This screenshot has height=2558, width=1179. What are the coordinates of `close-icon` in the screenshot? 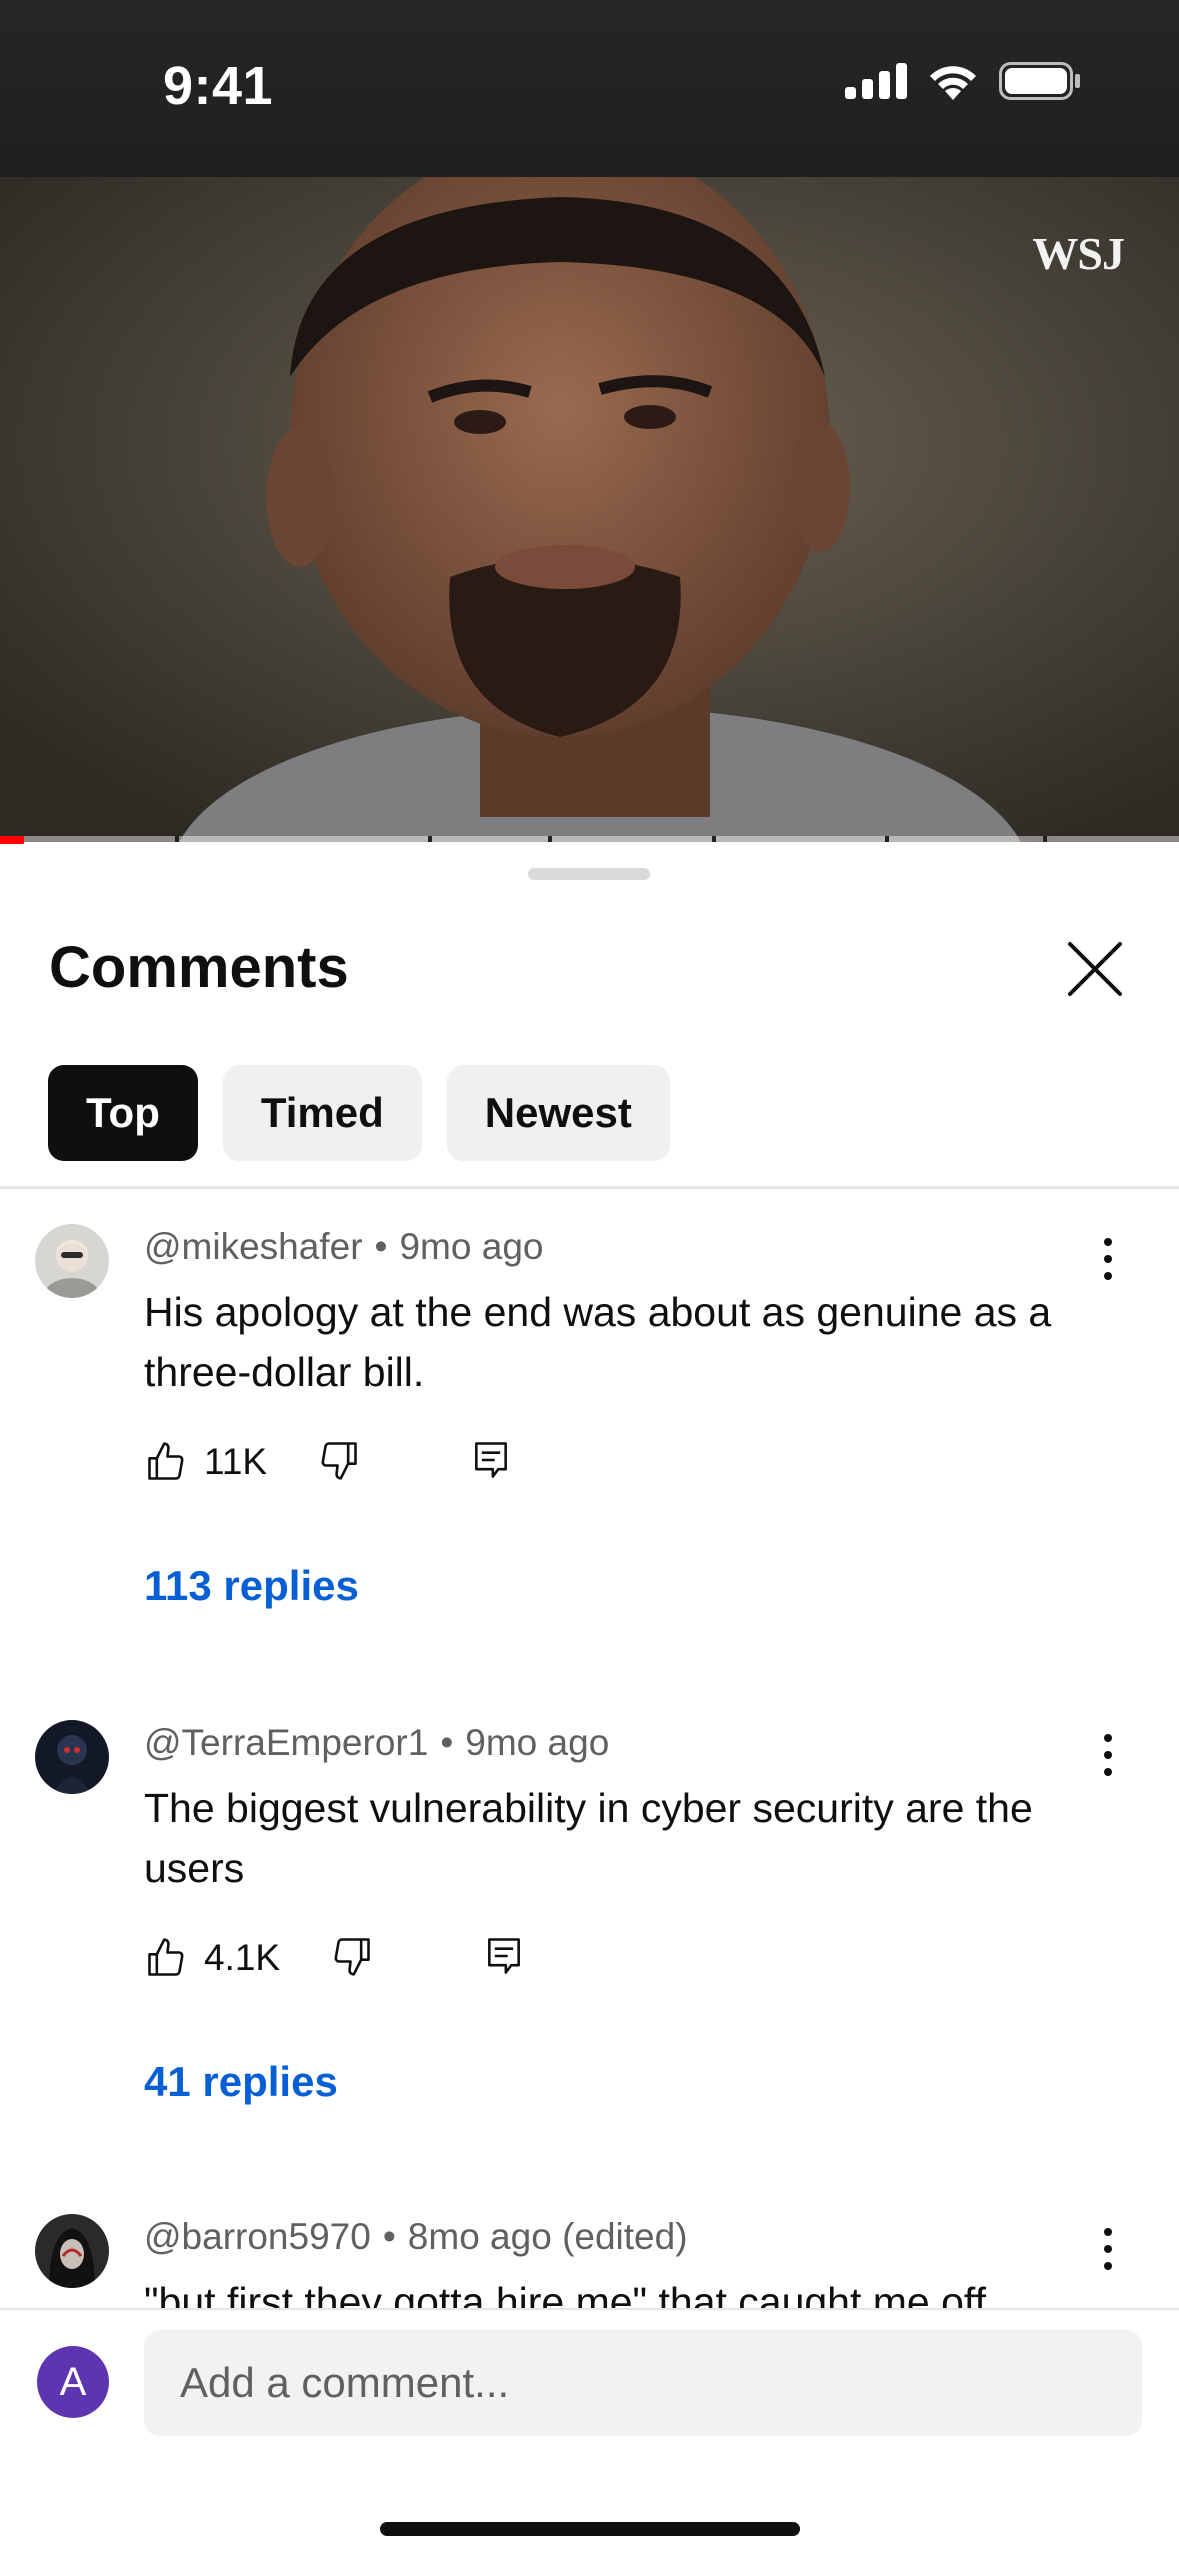 It's located at (1095, 969).